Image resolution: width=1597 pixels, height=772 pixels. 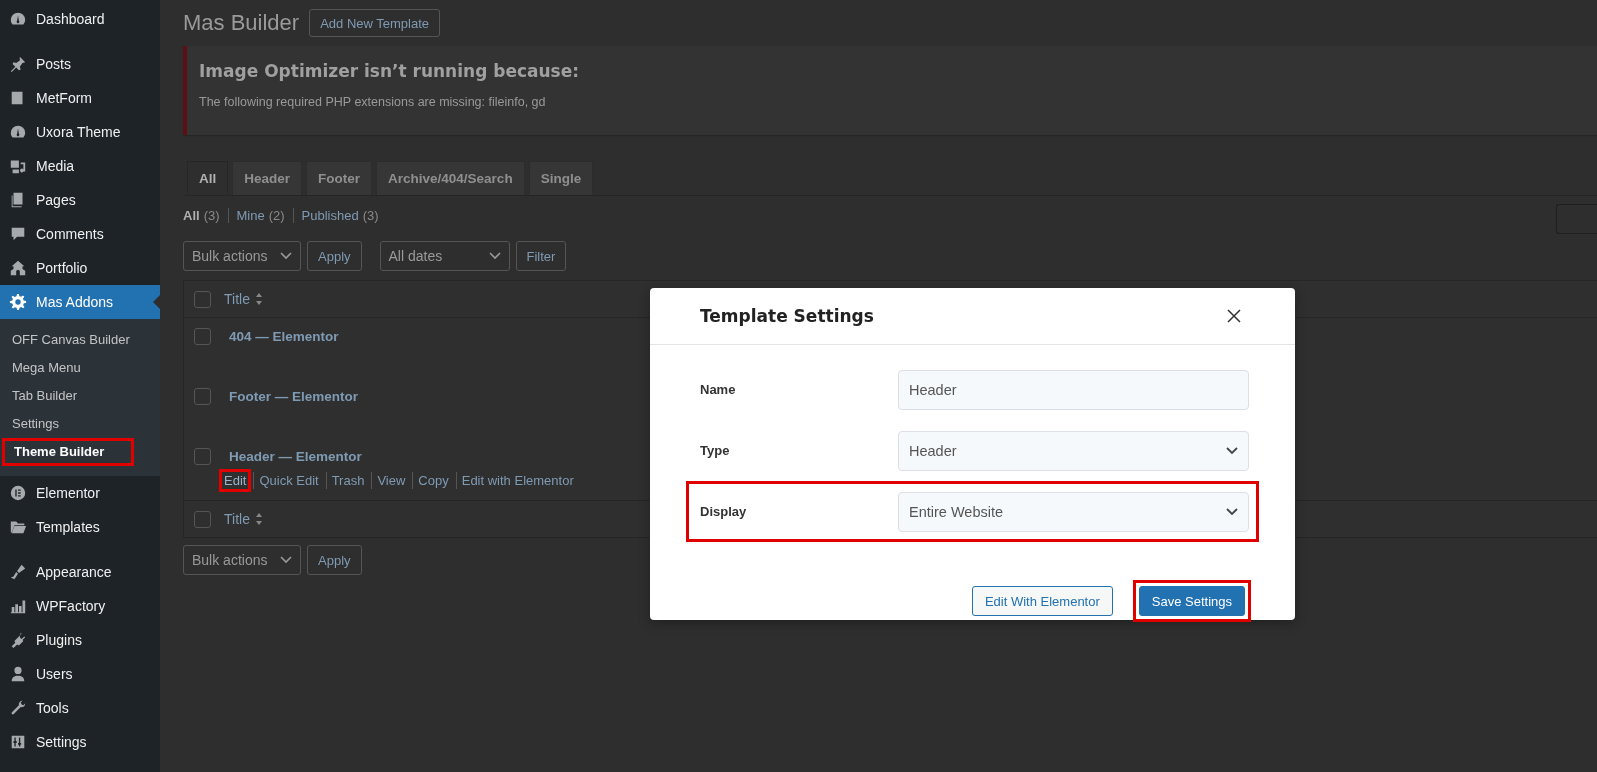 What do you see at coordinates (1073, 511) in the screenshot?
I see `select-dropdown: Entire Website` at bounding box center [1073, 511].